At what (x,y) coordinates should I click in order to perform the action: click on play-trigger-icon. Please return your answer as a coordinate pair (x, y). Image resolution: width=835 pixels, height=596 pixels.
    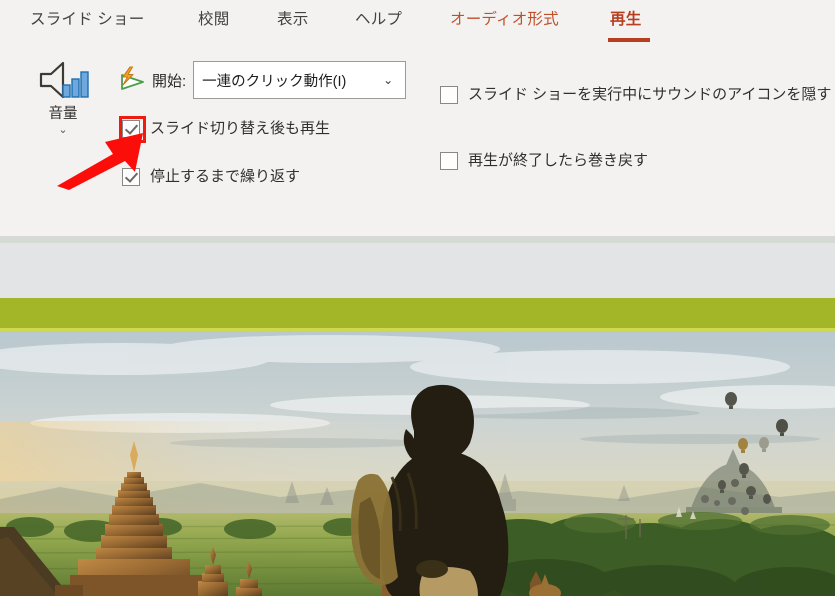
    Looking at the image, I should click on (133, 80).